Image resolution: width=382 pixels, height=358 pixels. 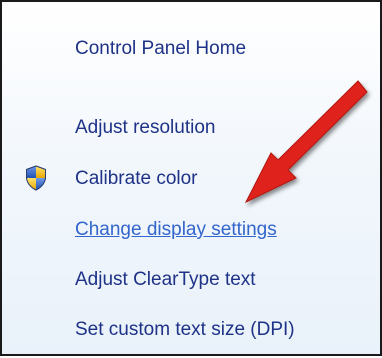 I want to click on calibrate-color-link: Calibrate color, so click(x=136, y=179).